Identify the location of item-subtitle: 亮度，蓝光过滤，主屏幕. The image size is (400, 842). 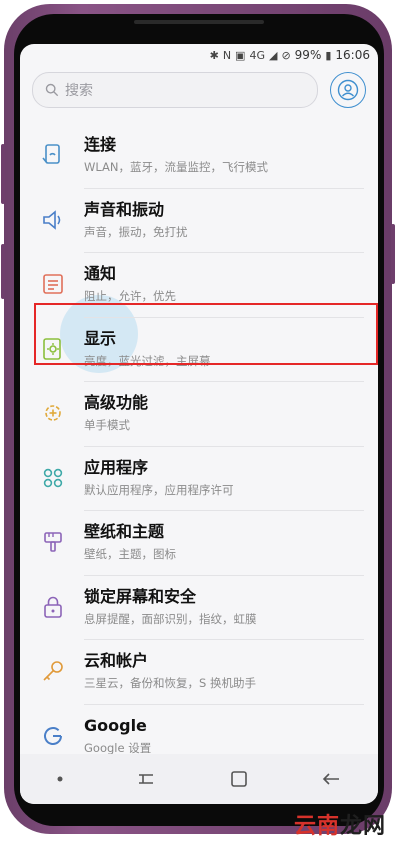
(147, 360).